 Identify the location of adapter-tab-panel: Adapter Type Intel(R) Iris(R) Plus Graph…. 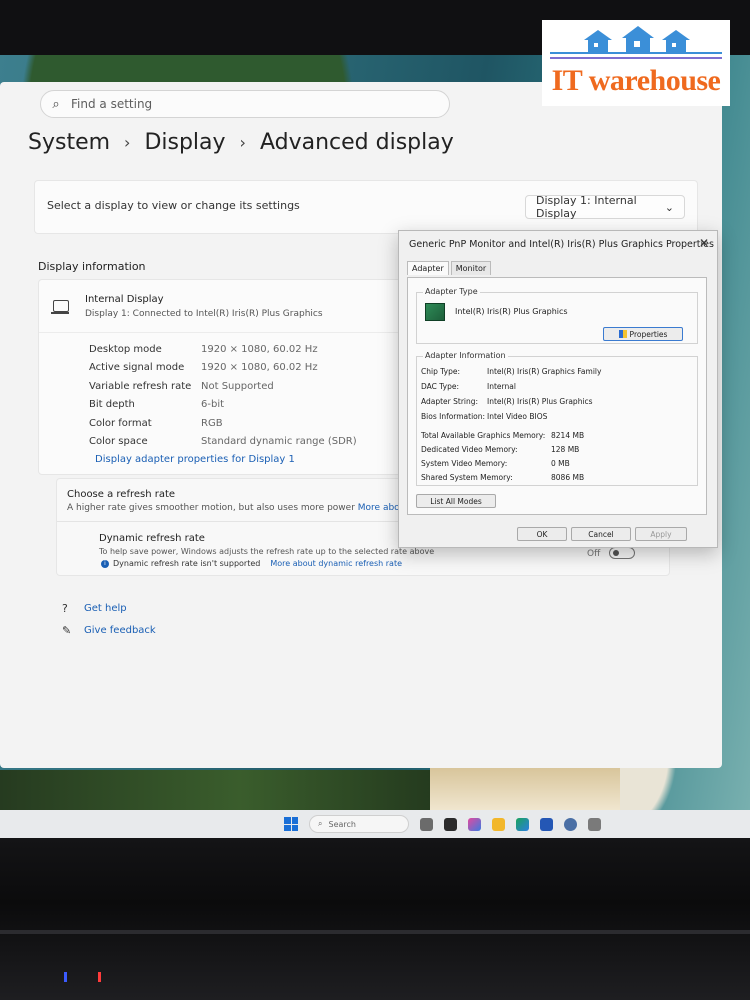
(557, 396).